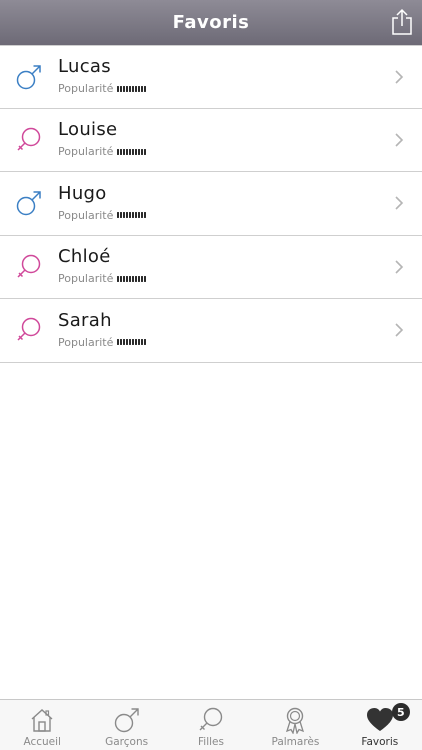 This screenshot has width=422, height=750. I want to click on home-icon, so click(42, 720).